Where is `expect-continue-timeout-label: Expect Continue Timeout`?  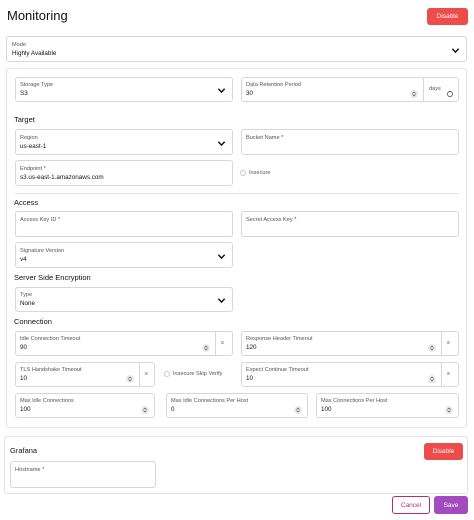
expect-continue-timeout-label: Expect Continue Timeout is located at coordinates (277, 370).